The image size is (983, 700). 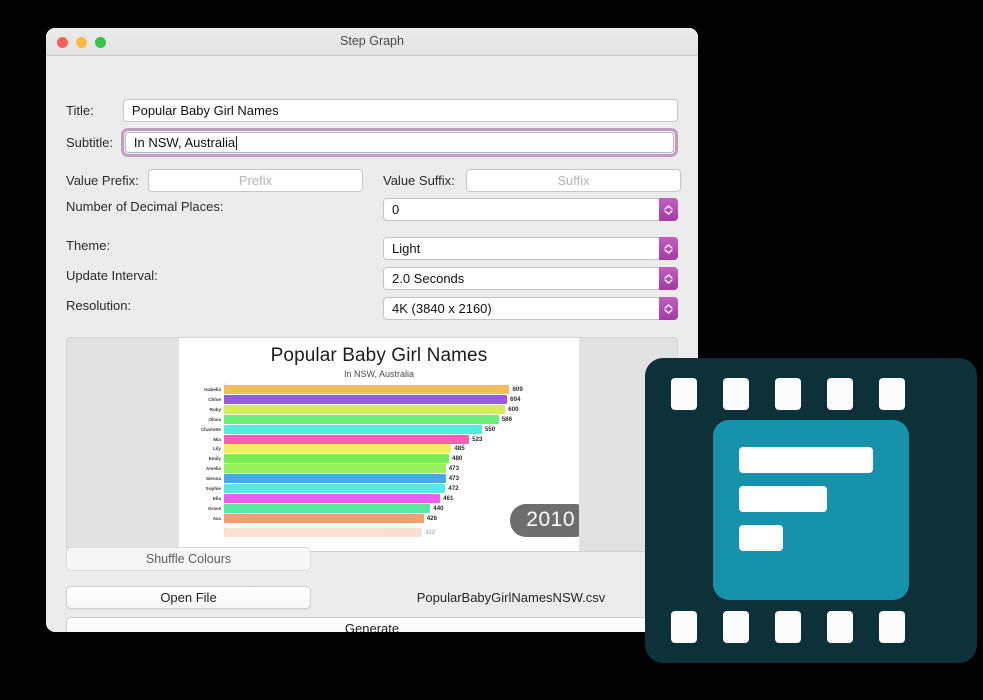 What do you see at coordinates (396, 209) in the screenshot?
I see `decimals-value: 0` at bounding box center [396, 209].